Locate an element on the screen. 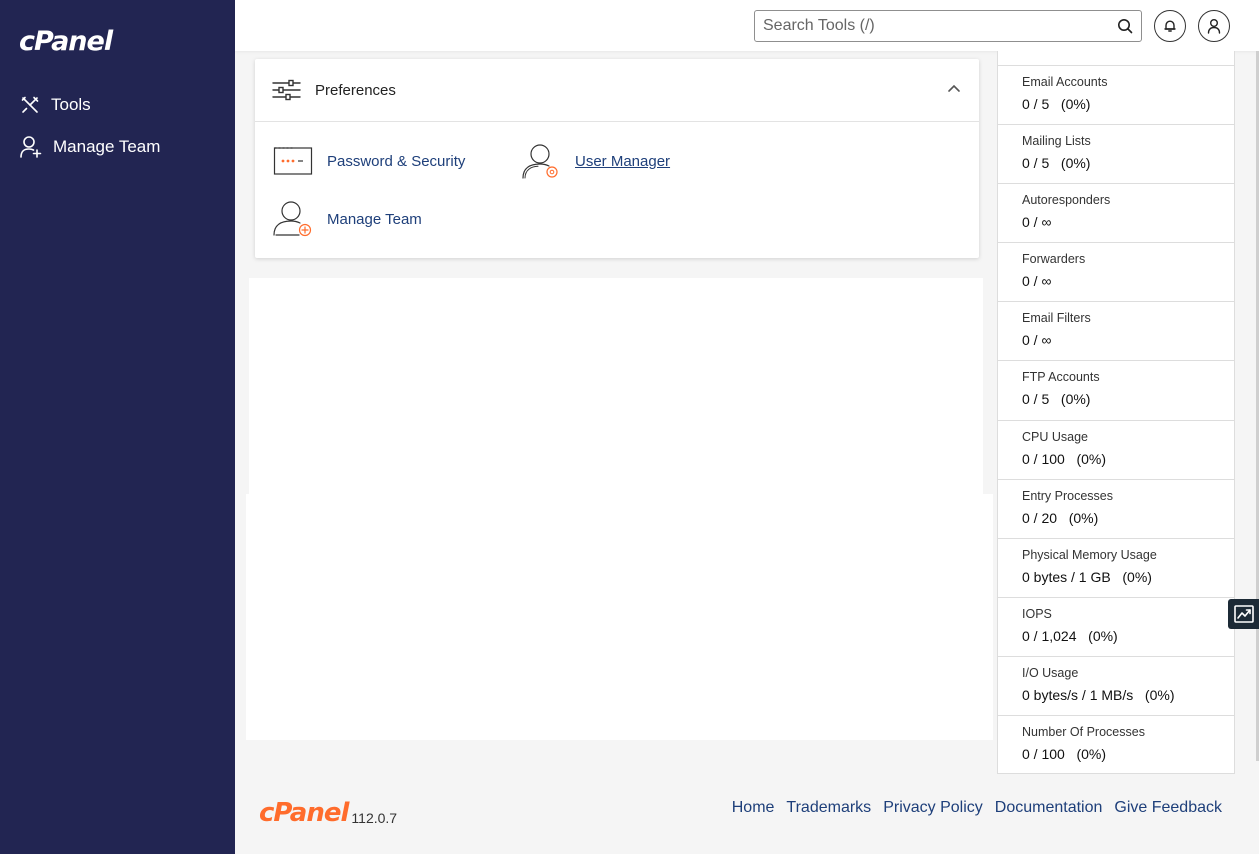 The height and width of the screenshot is (854, 1259). user-manager-icon is located at coordinates (540, 161).